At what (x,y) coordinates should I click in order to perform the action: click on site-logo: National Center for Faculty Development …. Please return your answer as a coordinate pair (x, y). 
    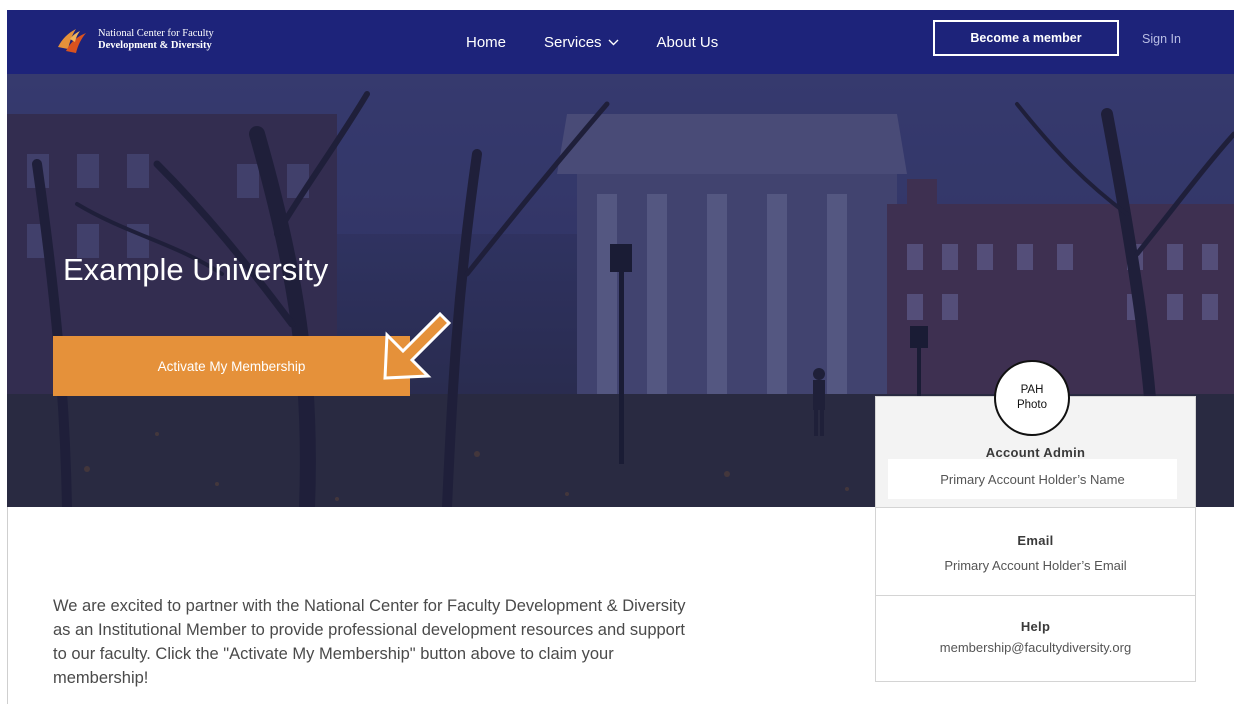
    Looking at the image, I should click on (134, 40).